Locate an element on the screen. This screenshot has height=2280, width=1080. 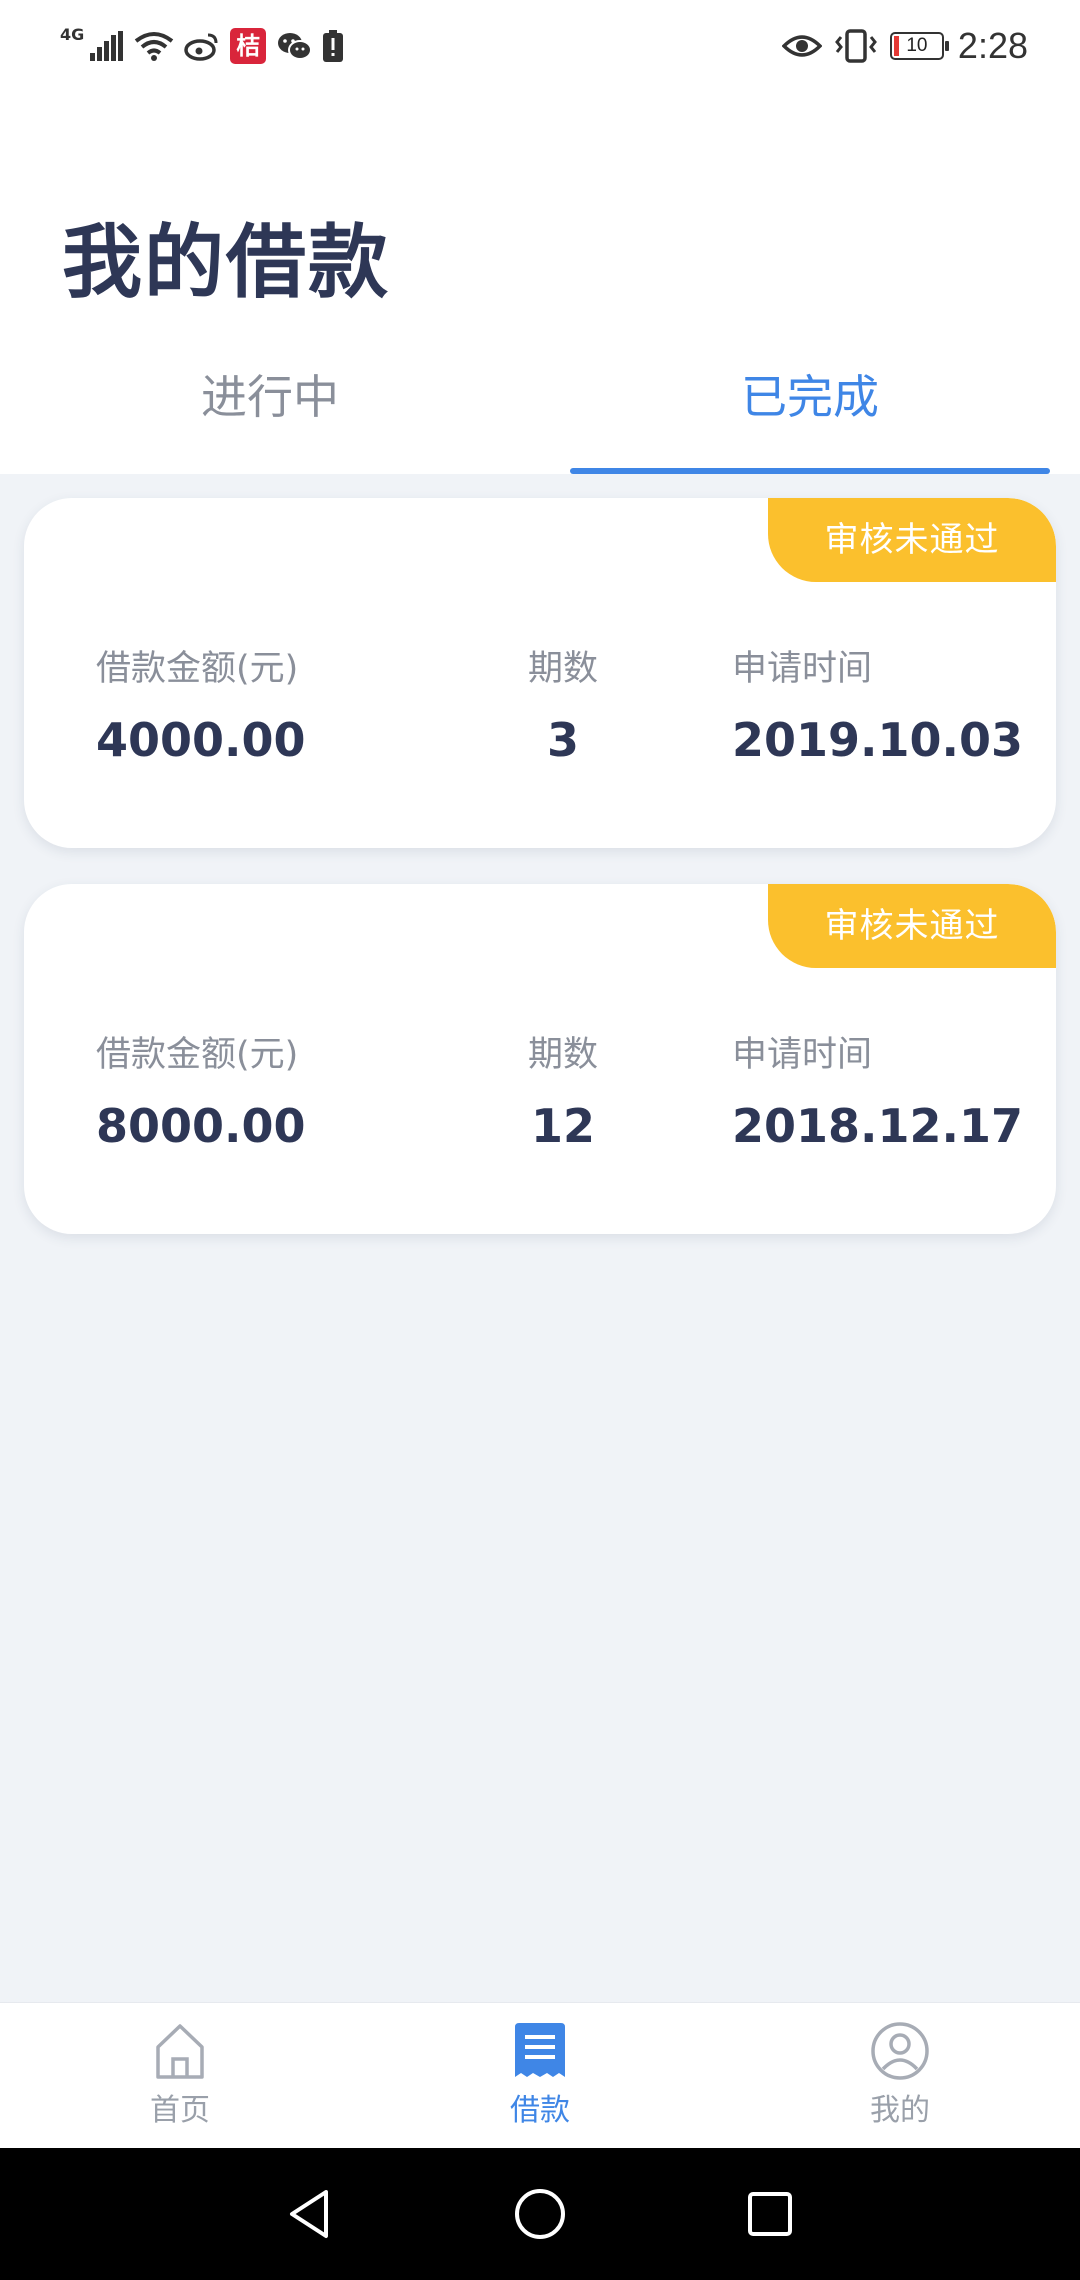
battery-alert-icon is located at coordinates (333, 46).